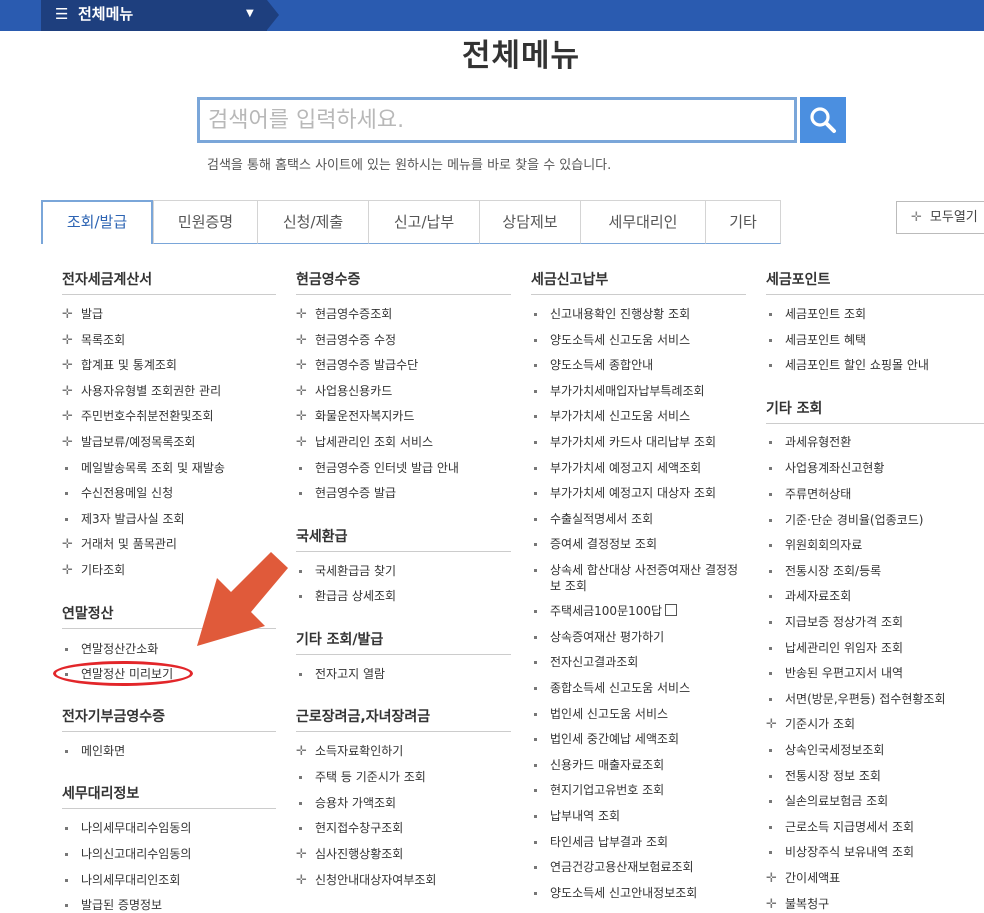 The height and width of the screenshot is (913, 984). What do you see at coordinates (313, 222) in the screenshot?
I see `tab-apply-submit: 신청/제출` at bounding box center [313, 222].